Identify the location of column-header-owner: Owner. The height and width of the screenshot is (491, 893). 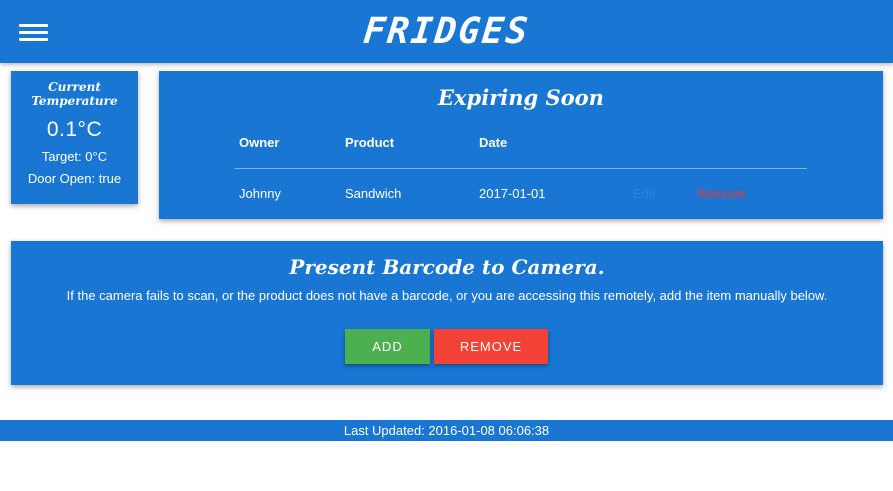
(259, 142).